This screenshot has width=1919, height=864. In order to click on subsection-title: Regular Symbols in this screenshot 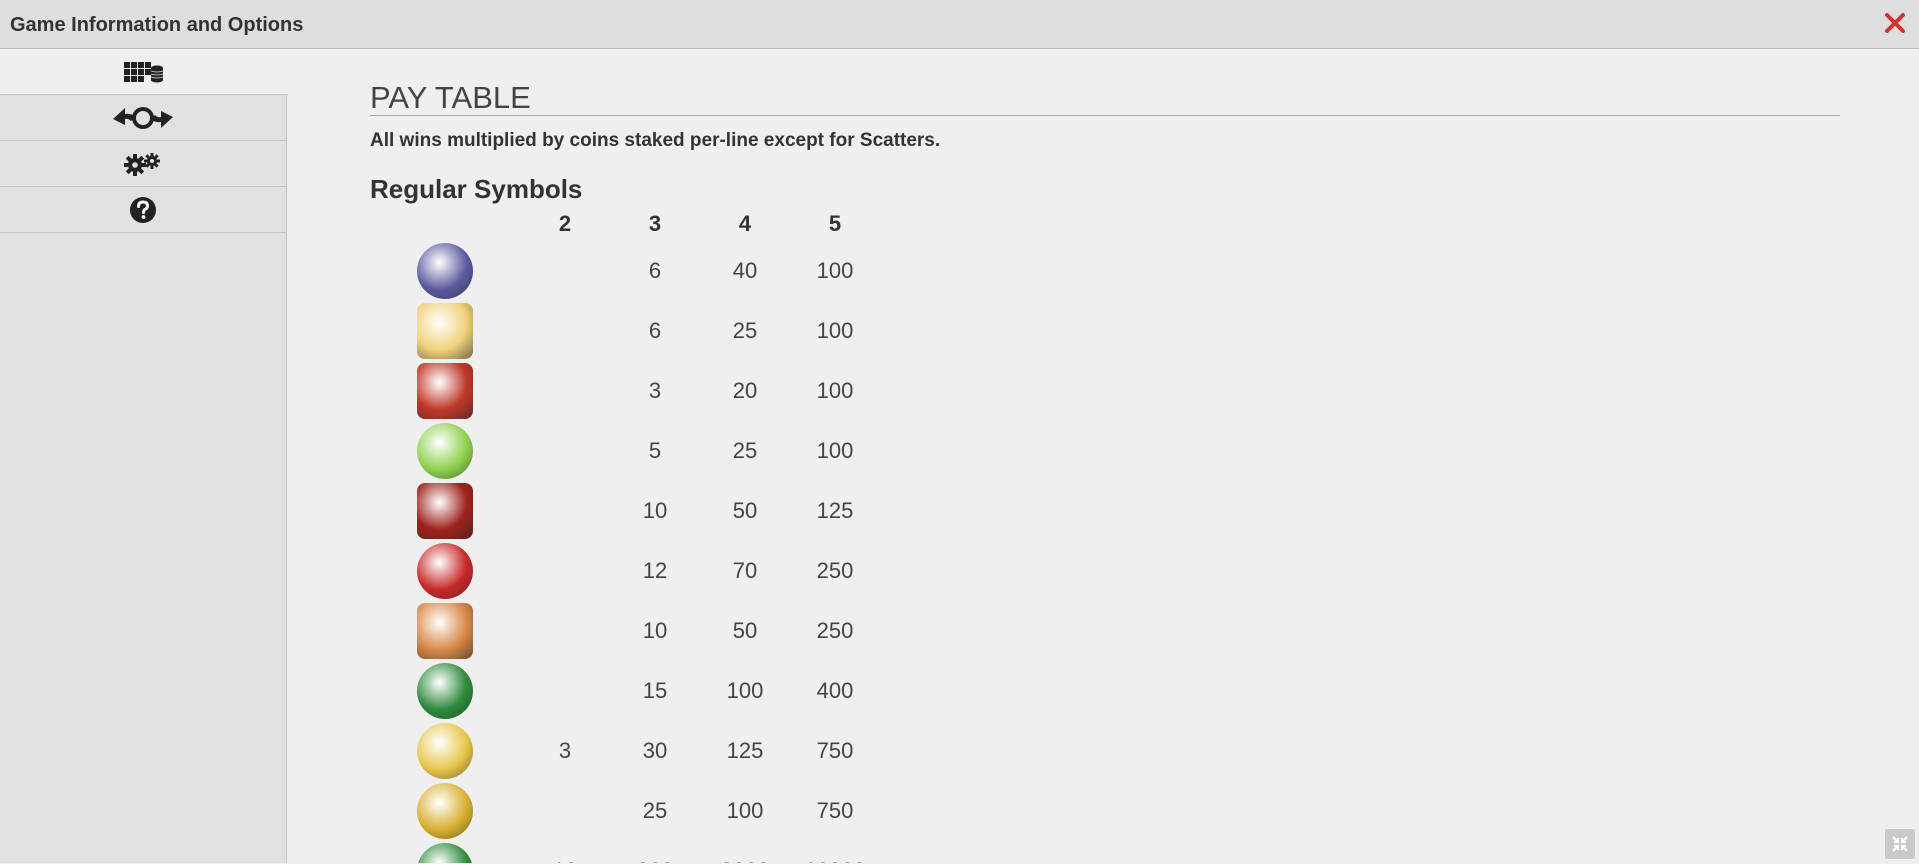, I will do `click(1105, 189)`.